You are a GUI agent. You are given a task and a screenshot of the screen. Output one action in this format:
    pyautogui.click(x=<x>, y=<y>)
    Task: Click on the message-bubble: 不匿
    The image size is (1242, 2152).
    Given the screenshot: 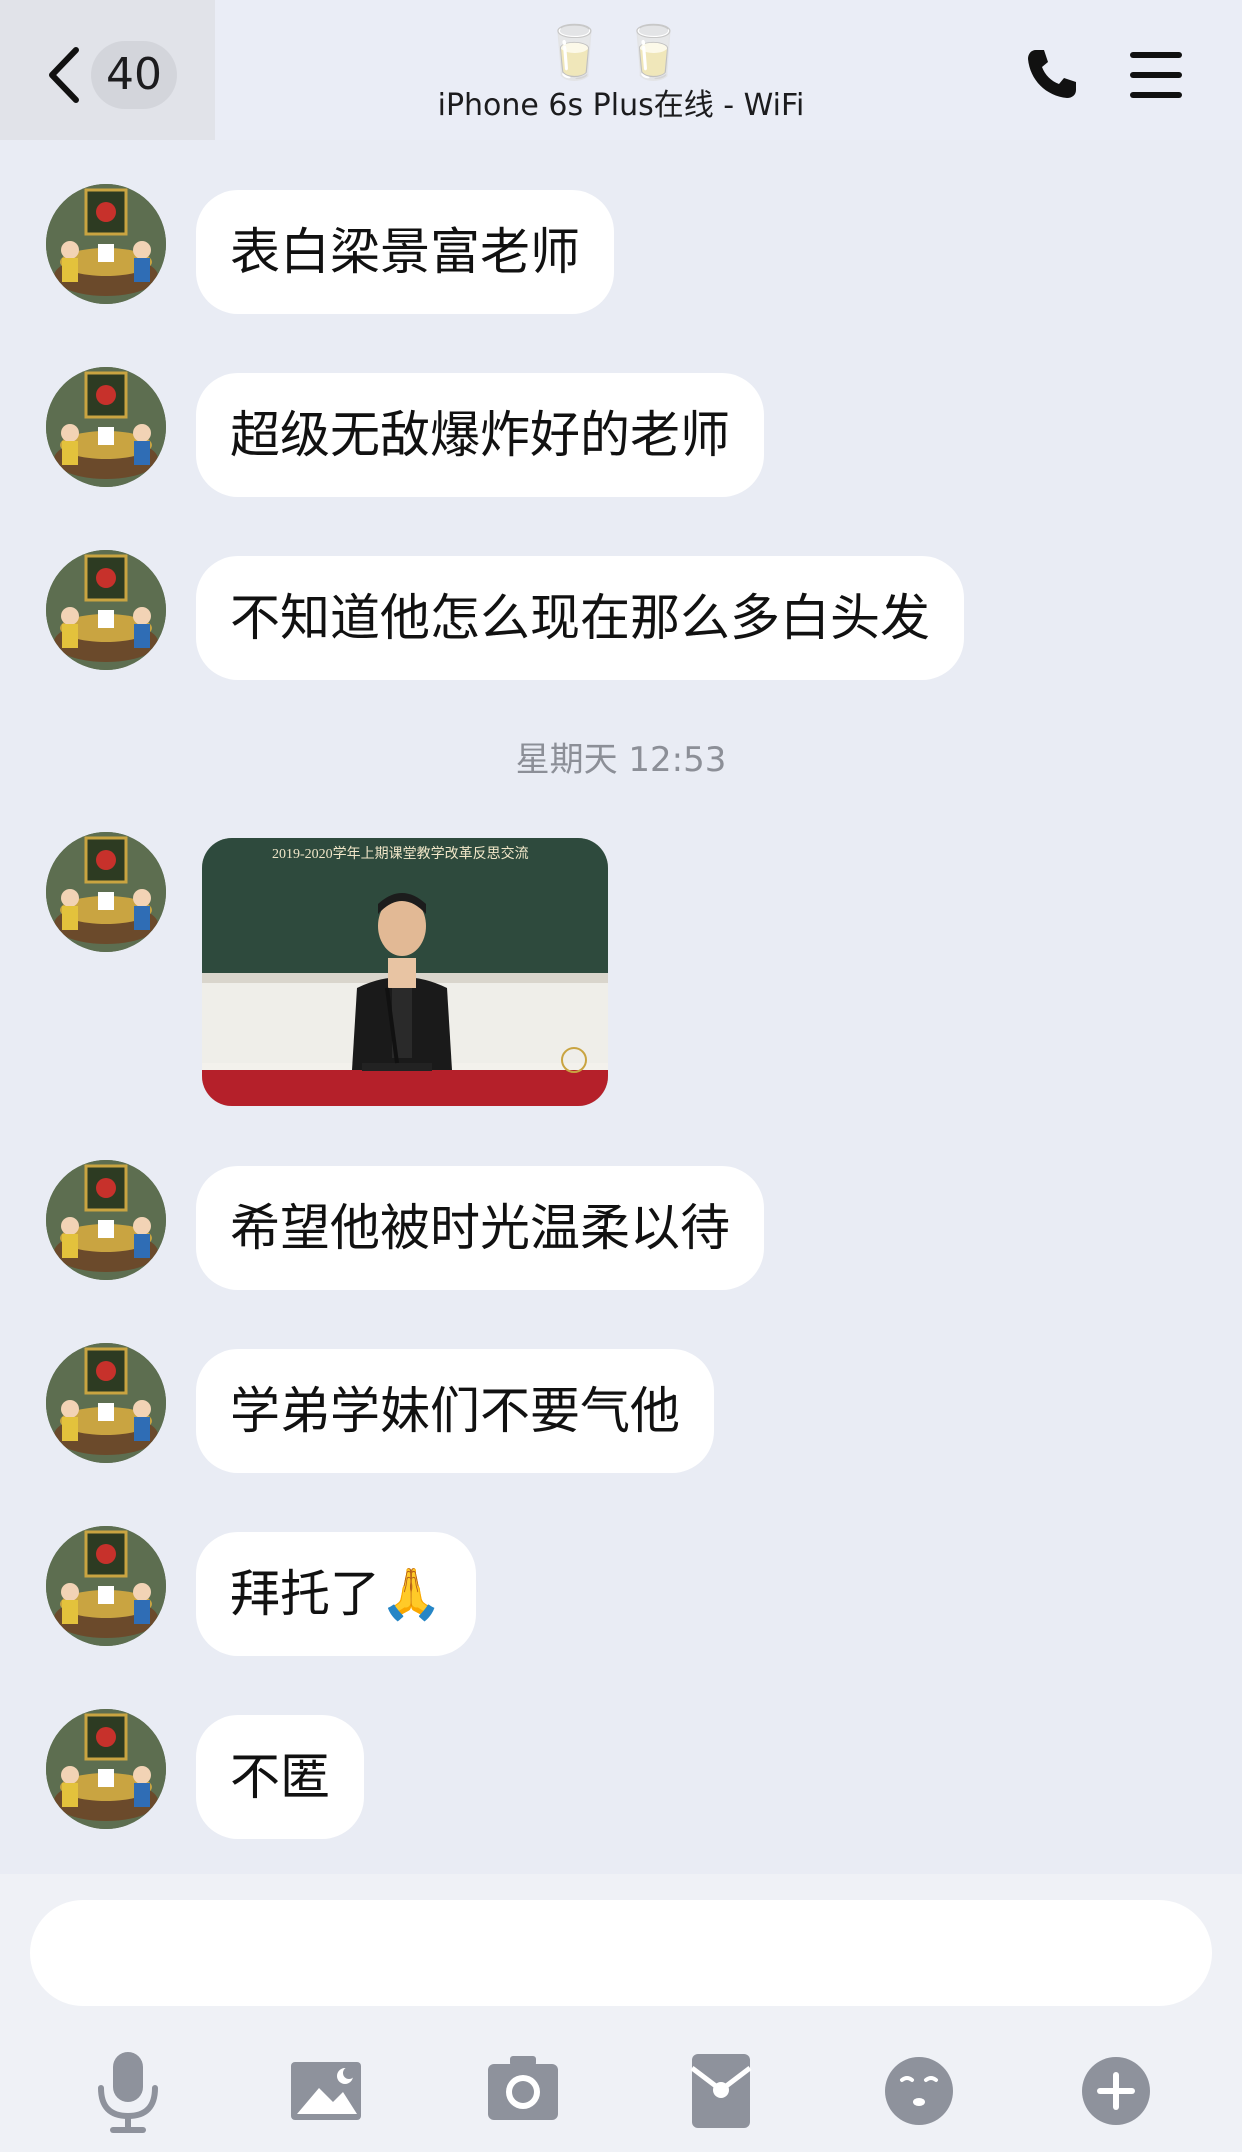 What is the action you would take?
    pyautogui.click(x=280, y=1777)
    